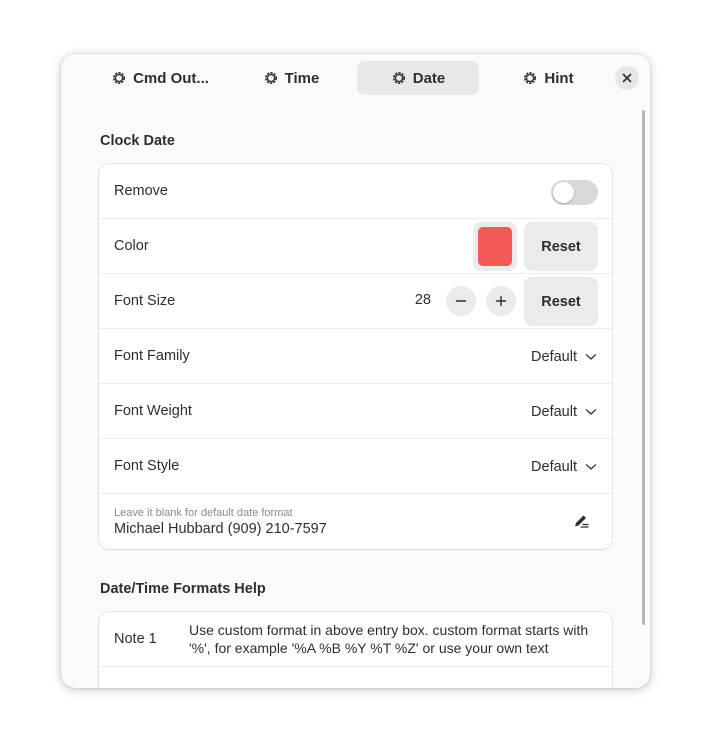 The image size is (711, 754). Describe the element at coordinates (152, 356) in the screenshot. I see `font-family-label: Font Family` at that location.